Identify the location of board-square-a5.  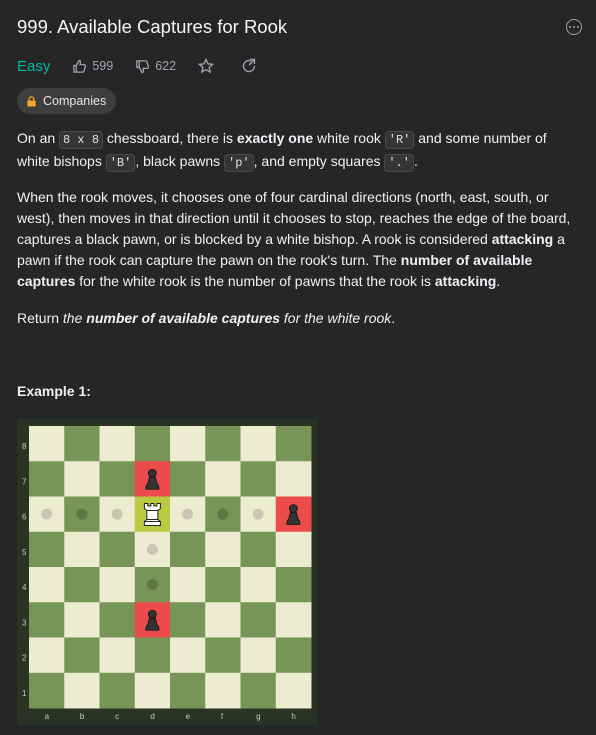
(47, 549).